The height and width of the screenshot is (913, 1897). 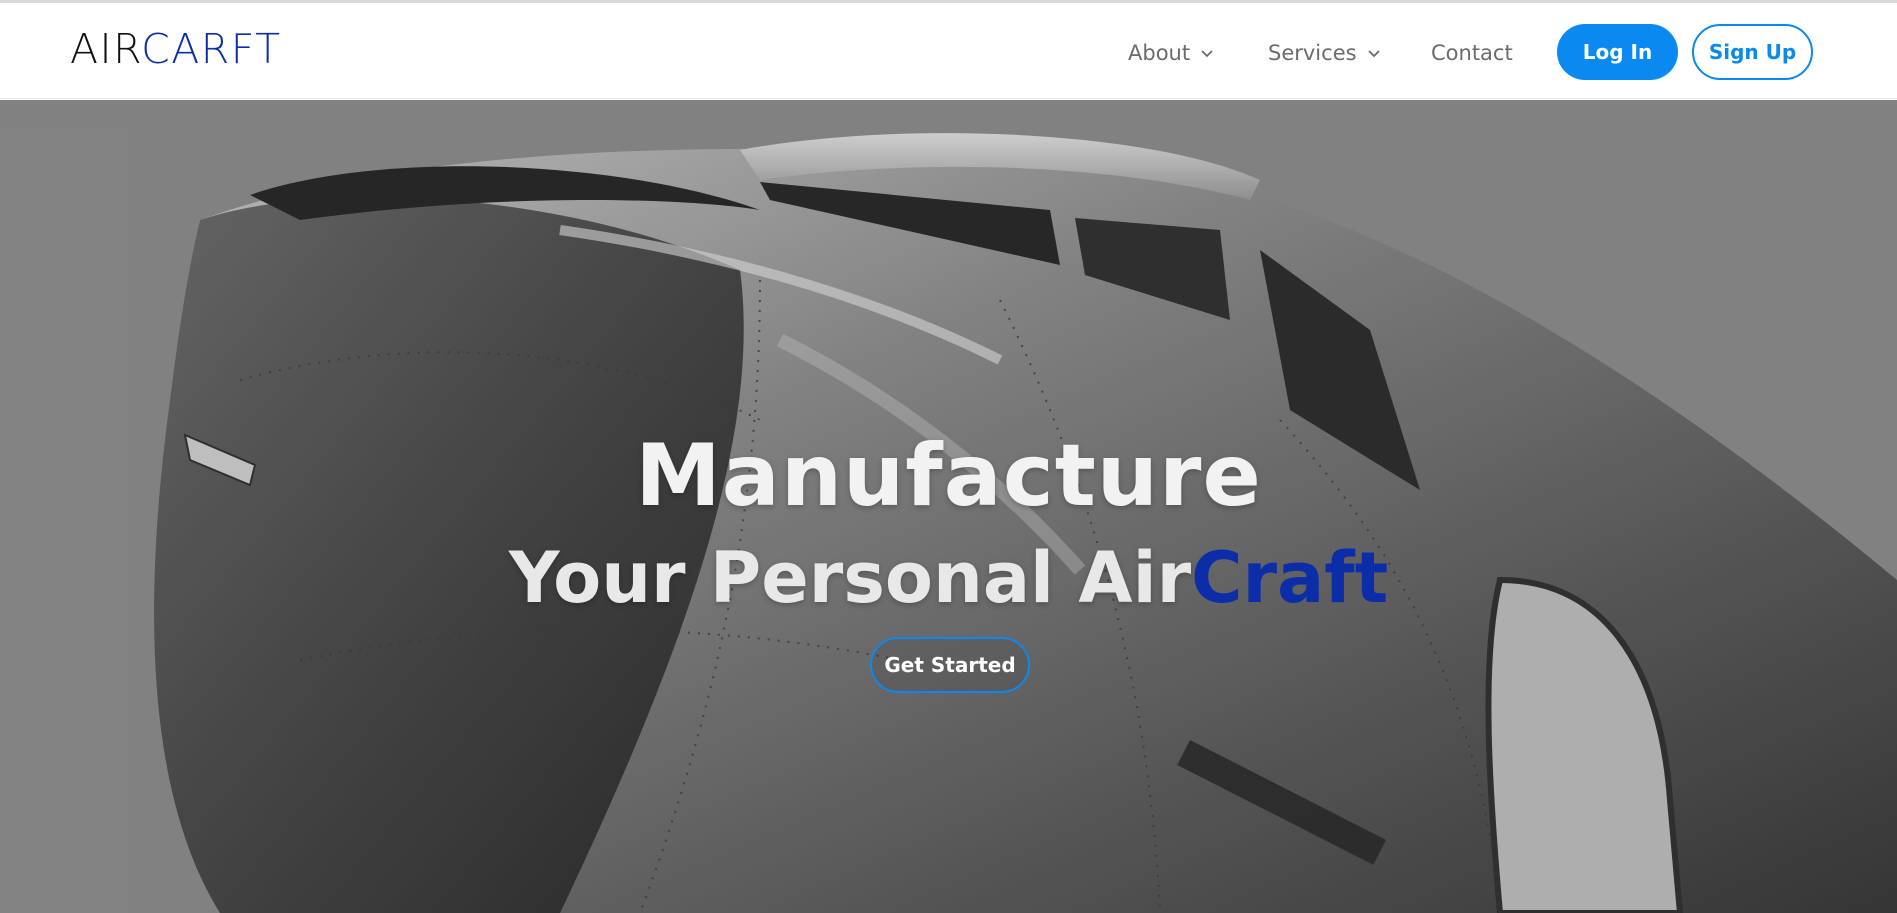 I want to click on nav-item-contact: Contact, so click(x=1472, y=53).